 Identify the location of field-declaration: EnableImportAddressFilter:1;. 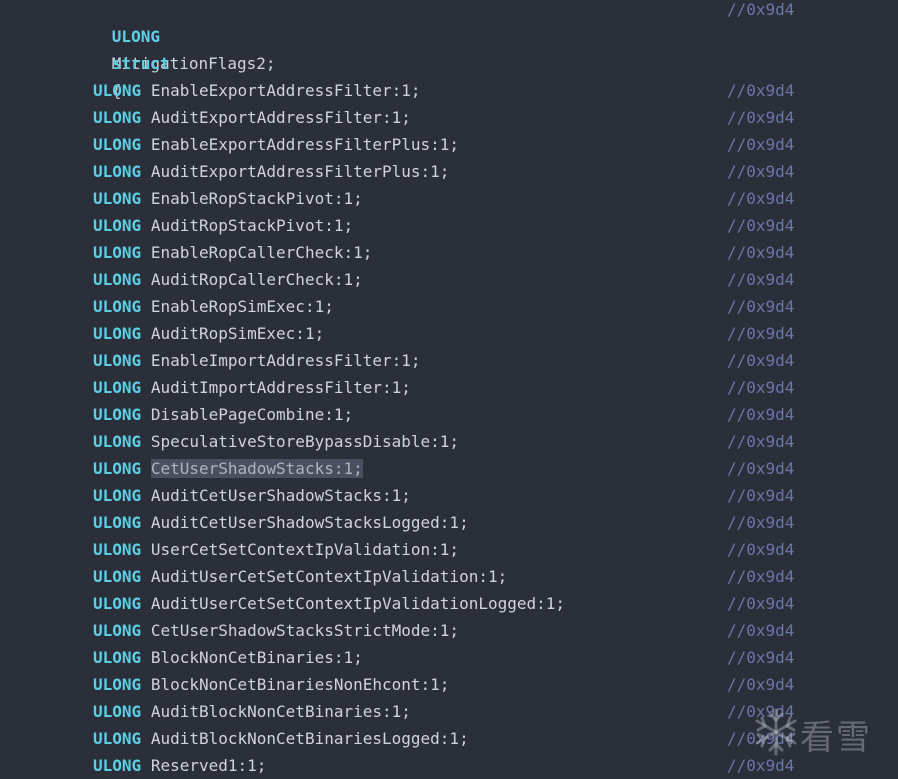
(285, 360).